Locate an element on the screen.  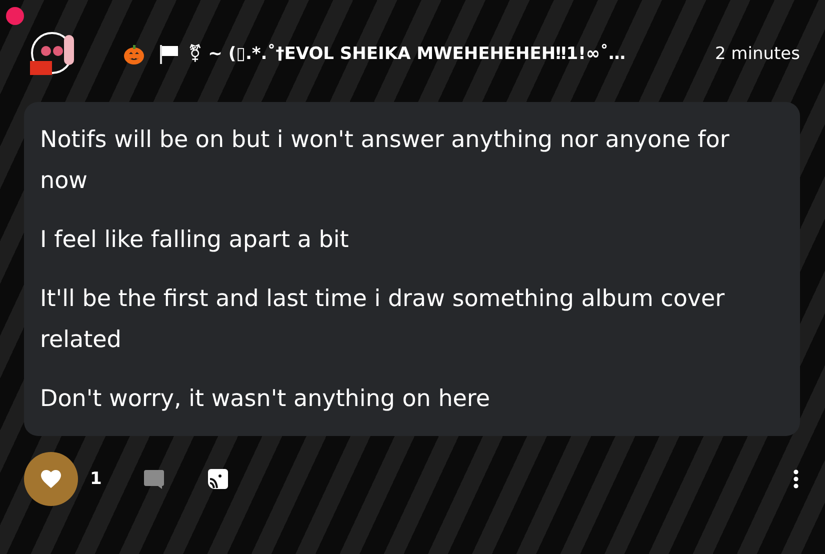
pumpkin-icon is located at coordinates (134, 54).